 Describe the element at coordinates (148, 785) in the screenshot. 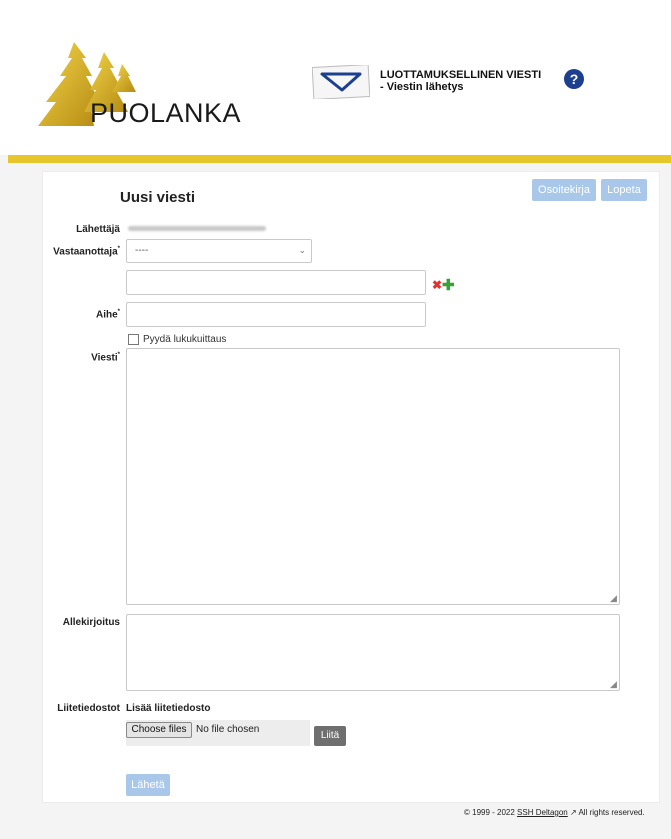

I see `send-button: Lähetä` at that location.